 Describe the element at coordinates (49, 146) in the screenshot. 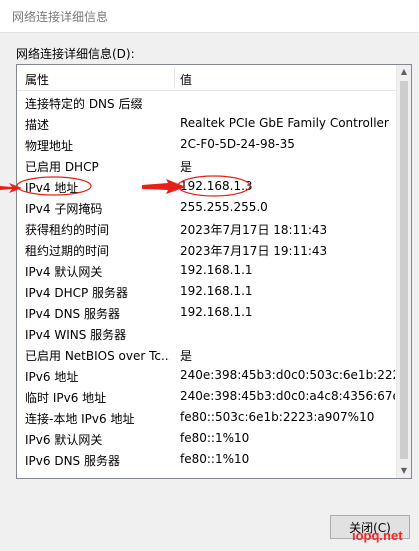

I see `property-cell: 物理地址` at that location.